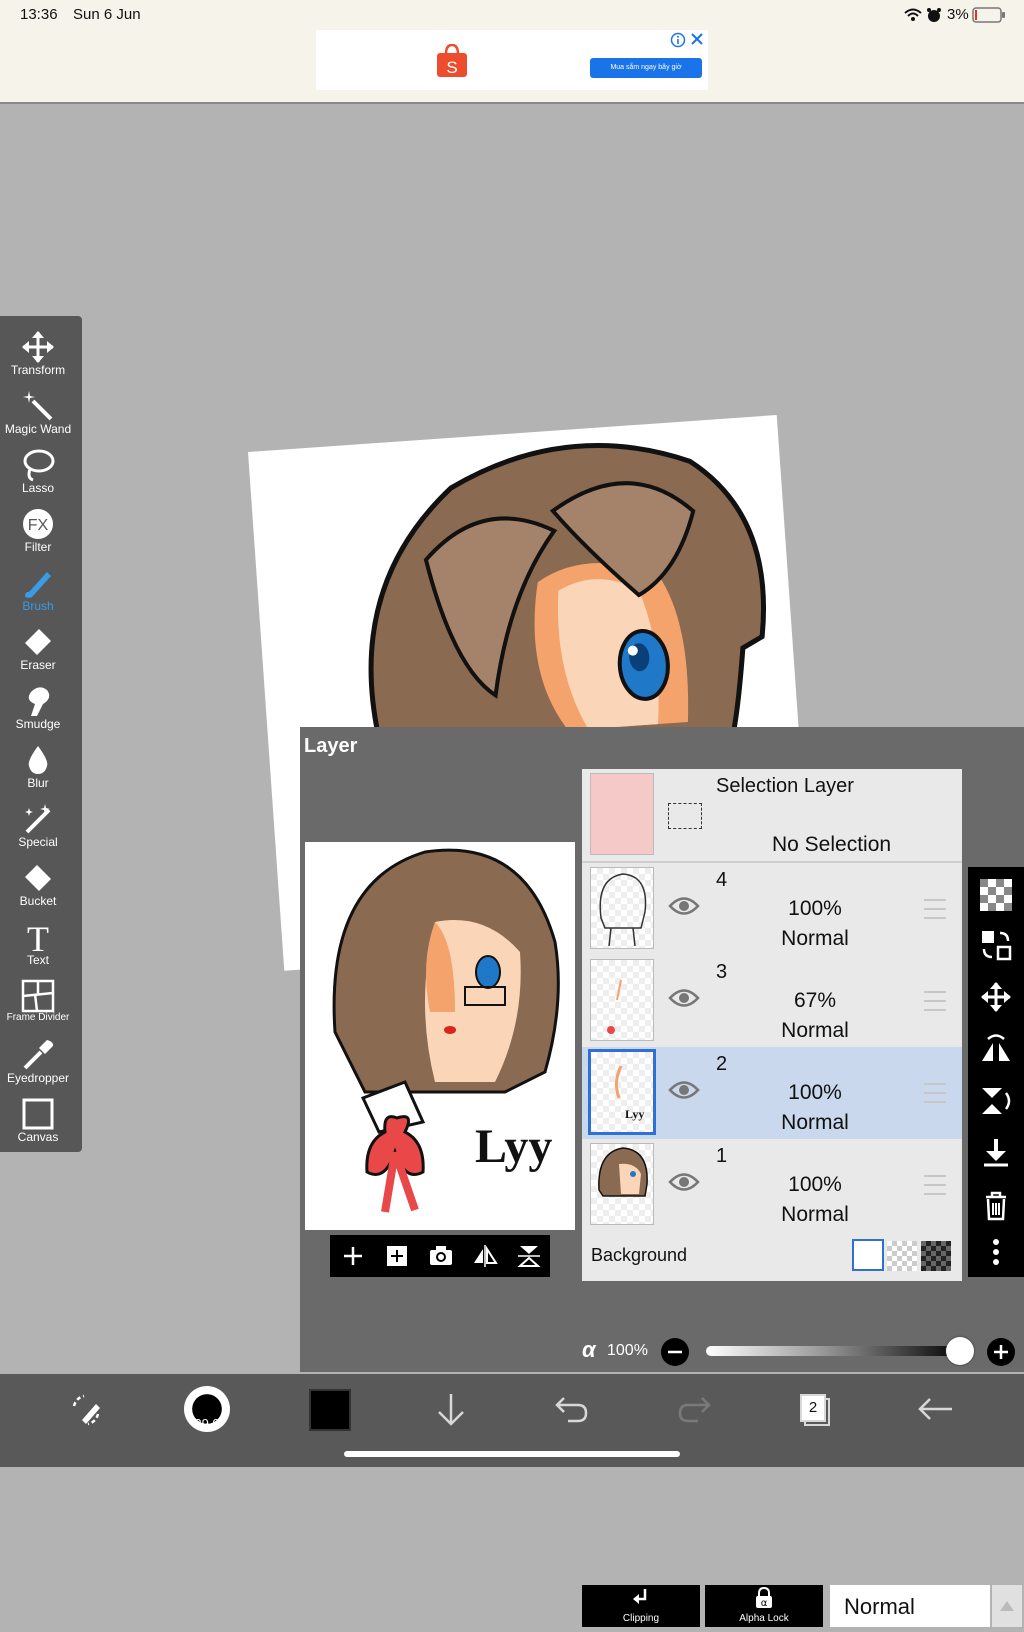  Describe the element at coordinates (639, 1255) in the screenshot. I see `background-label: Background` at that location.